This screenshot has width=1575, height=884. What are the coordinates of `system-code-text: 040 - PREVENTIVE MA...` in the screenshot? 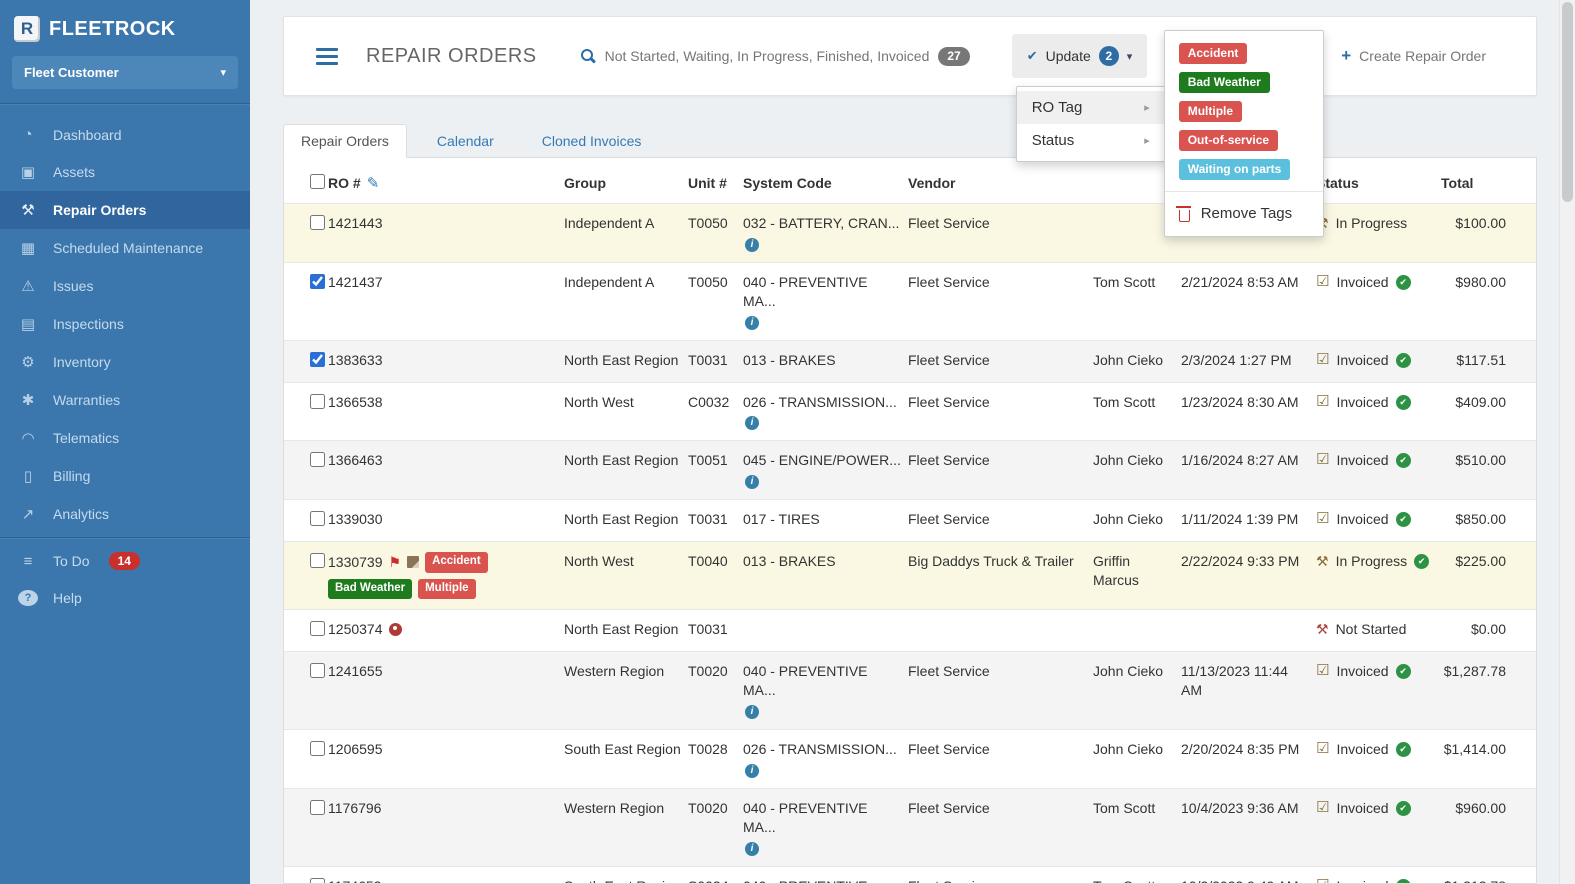 It's located at (805, 817).